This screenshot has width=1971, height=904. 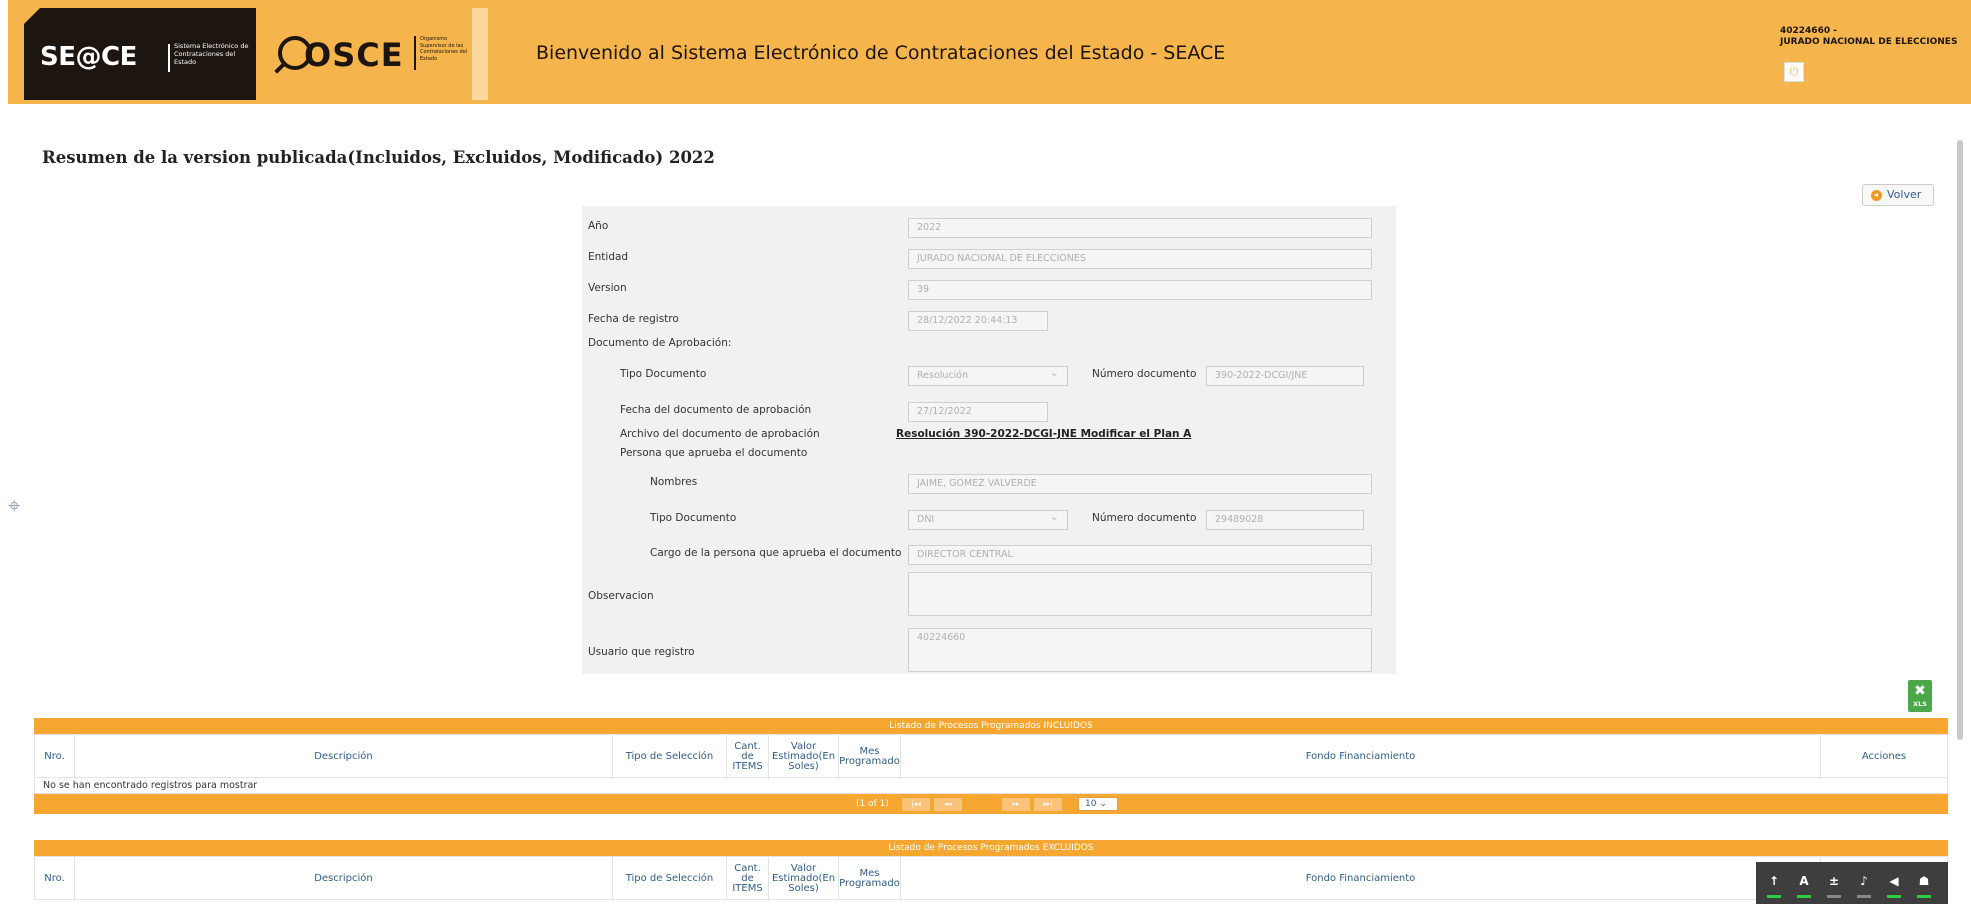 I want to click on observacion-label: Observacion, so click(x=621, y=596).